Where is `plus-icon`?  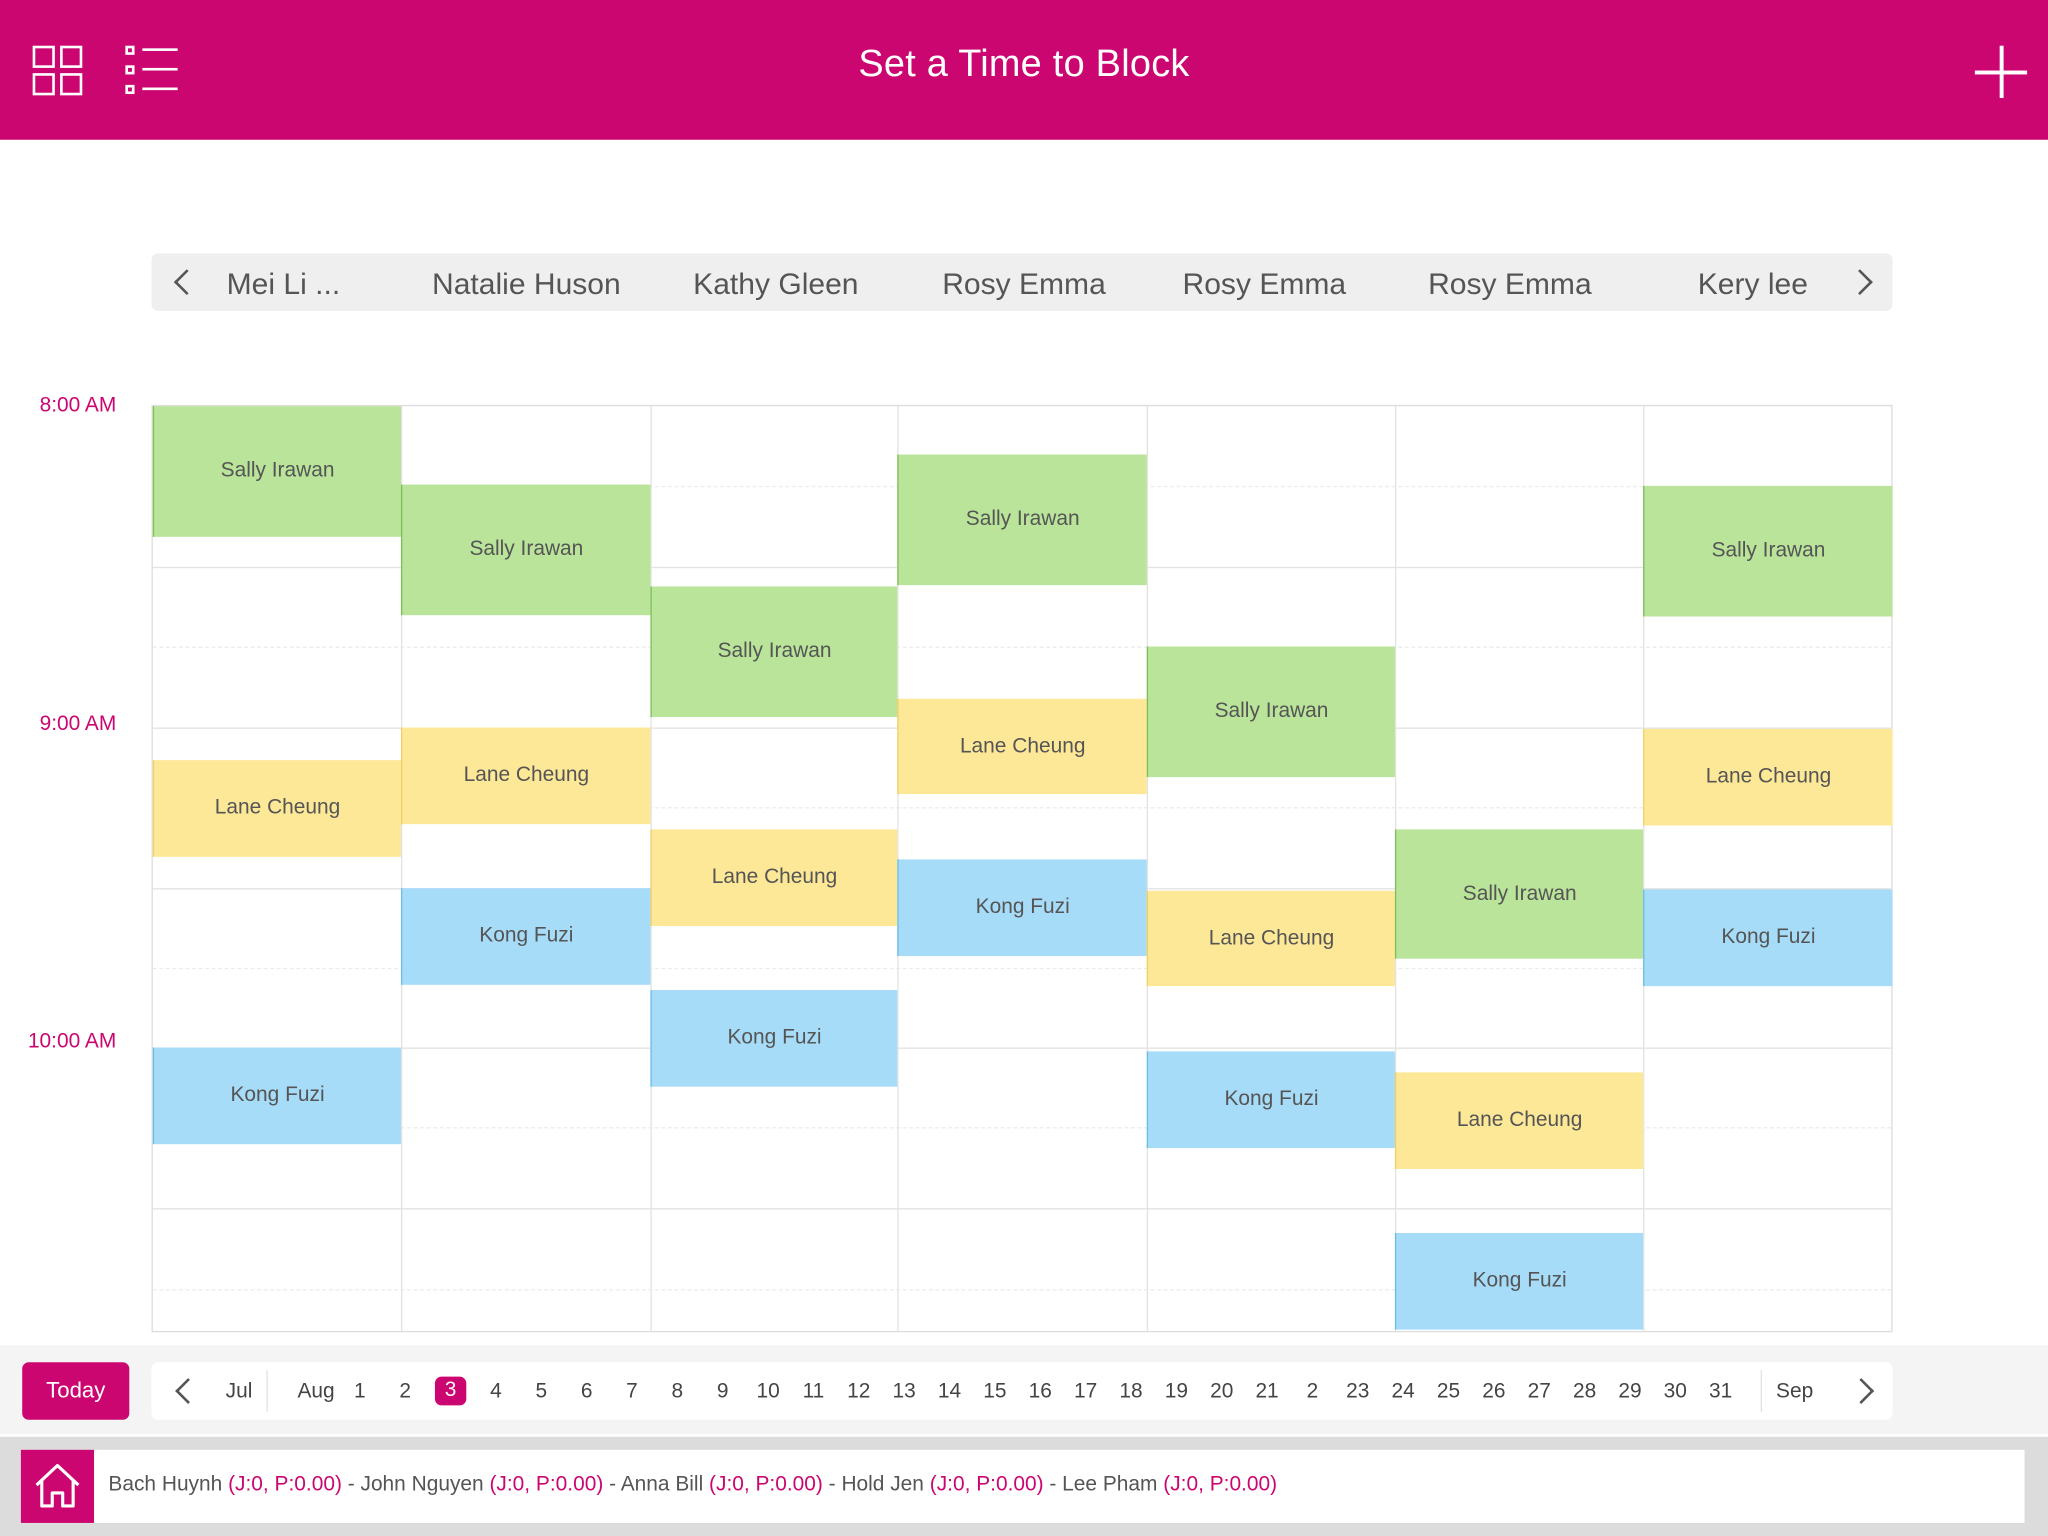
plus-icon is located at coordinates (2001, 71).